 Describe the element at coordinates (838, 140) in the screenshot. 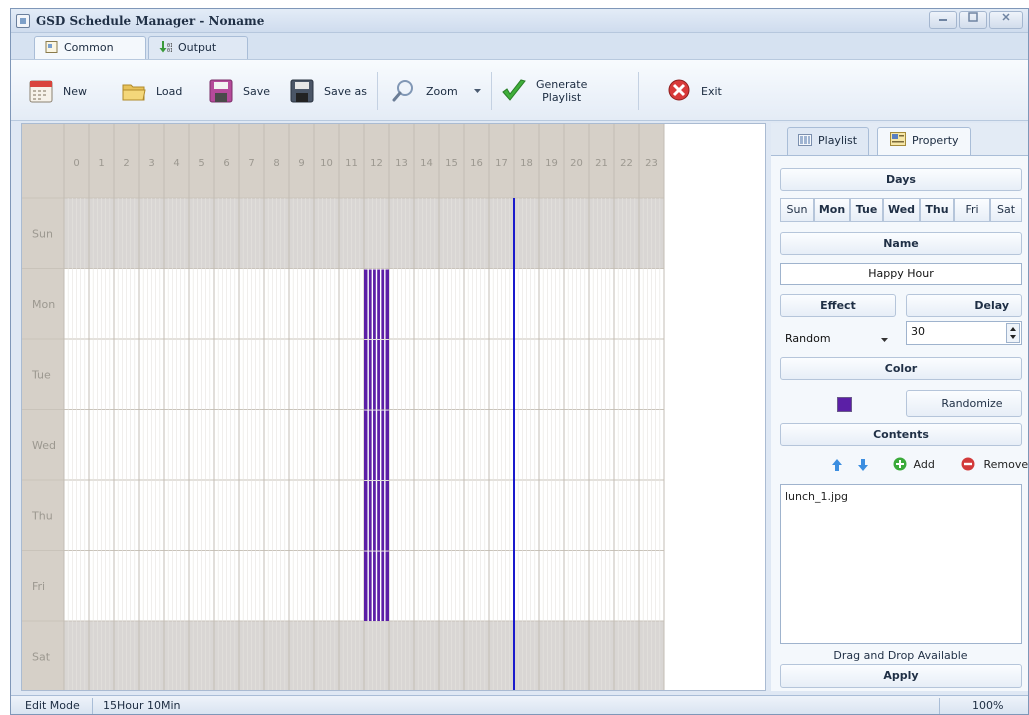

I see `tab-playlist-label: Playlist` at that location.